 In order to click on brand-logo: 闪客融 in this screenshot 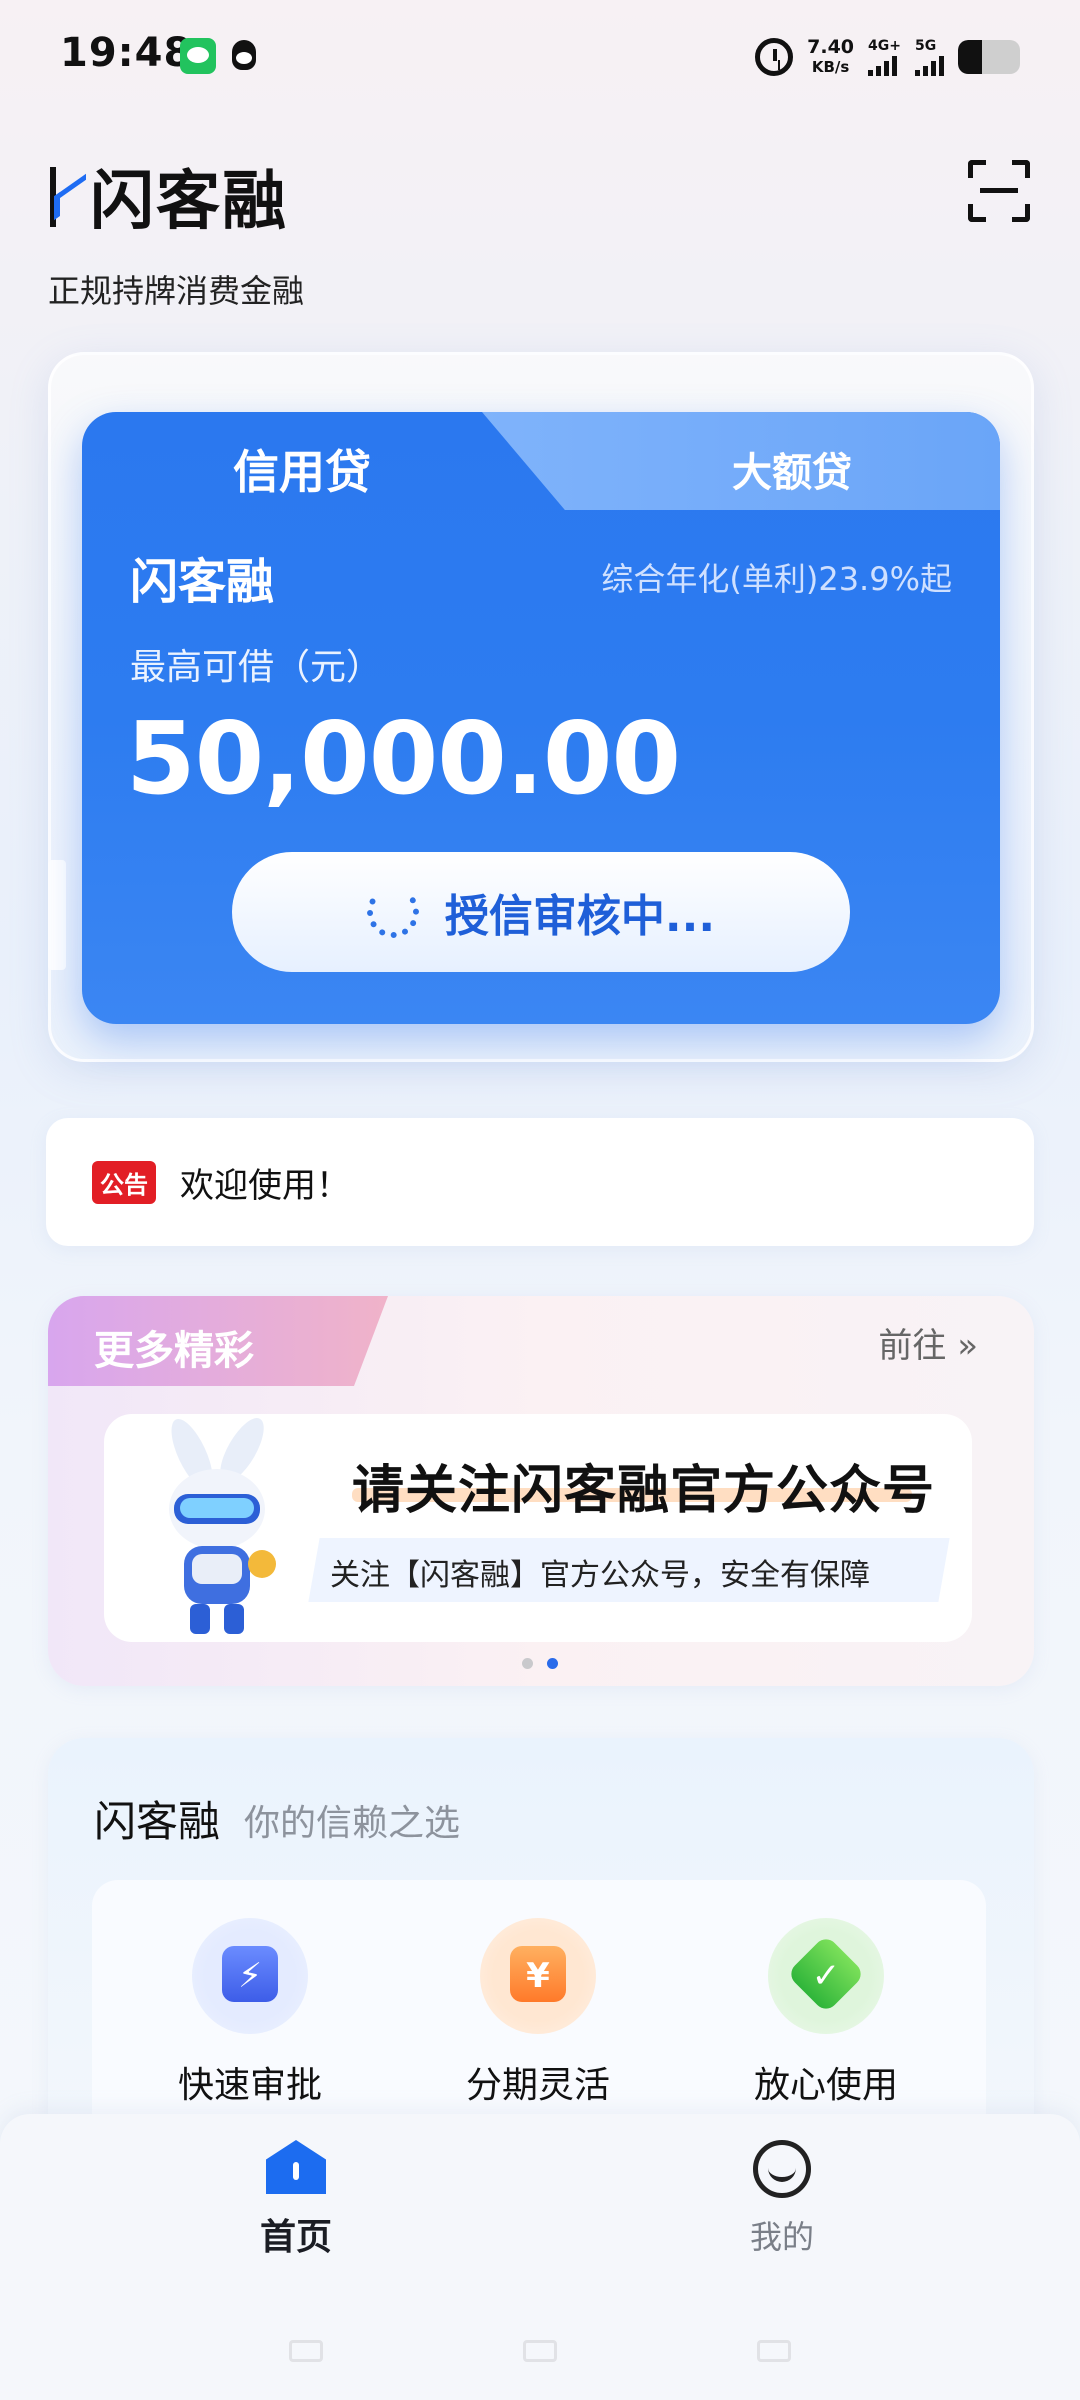, I will do `click(167, 196)`.